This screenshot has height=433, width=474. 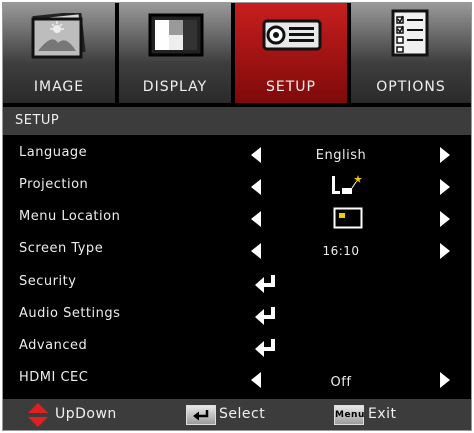 What do you see at coordinates (61, 248) in the screenshot?
I see `row-label: Screen Type` at bounding box center [61, 248].